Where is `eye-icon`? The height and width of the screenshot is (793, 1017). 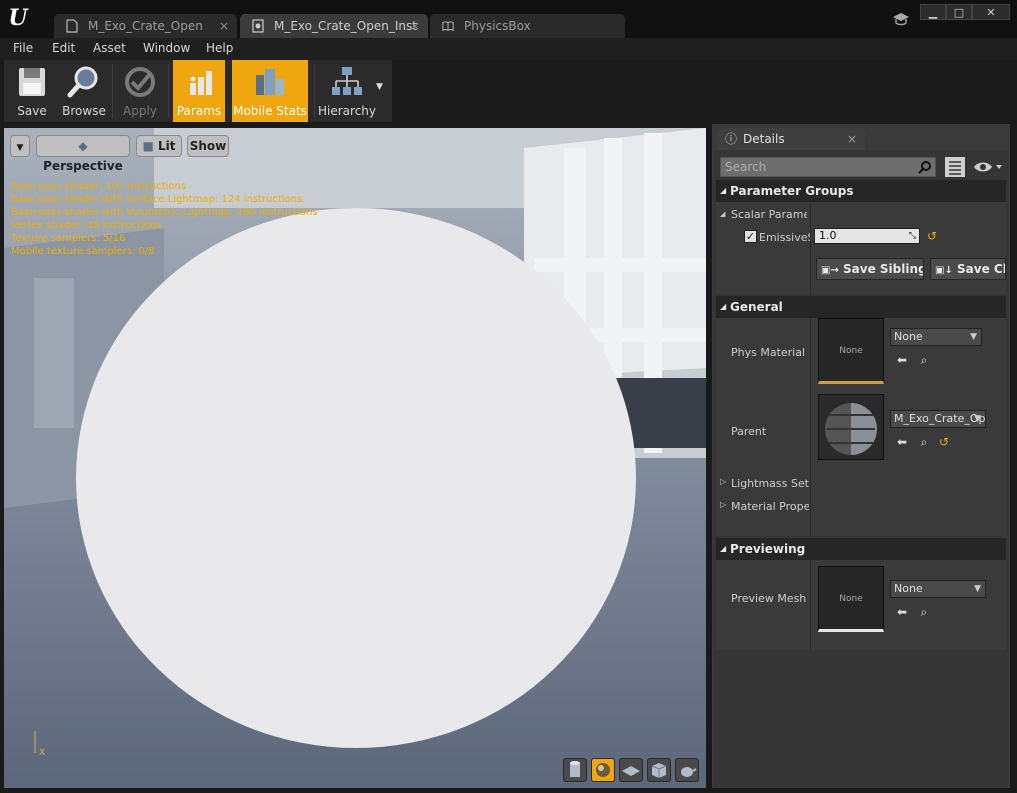 eye-icon is located at coordinates (988, 167).